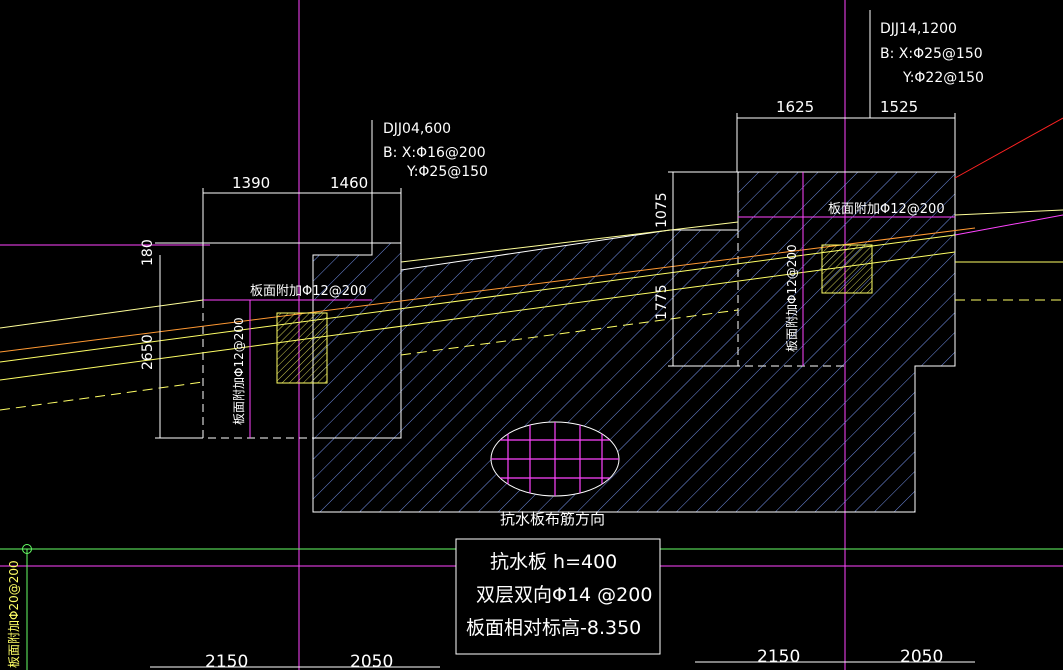 This screenshot has width=1063, height=670. I want to click on footing-left-y: Y:Φ25@150, so click(447, 172).